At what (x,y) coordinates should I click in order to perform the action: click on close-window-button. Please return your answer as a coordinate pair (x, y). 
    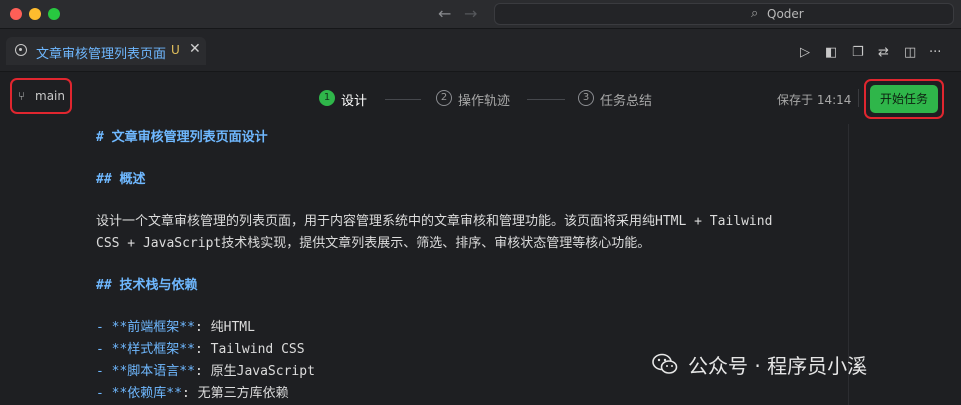
    Looking at the image, I should click on (16, 14).